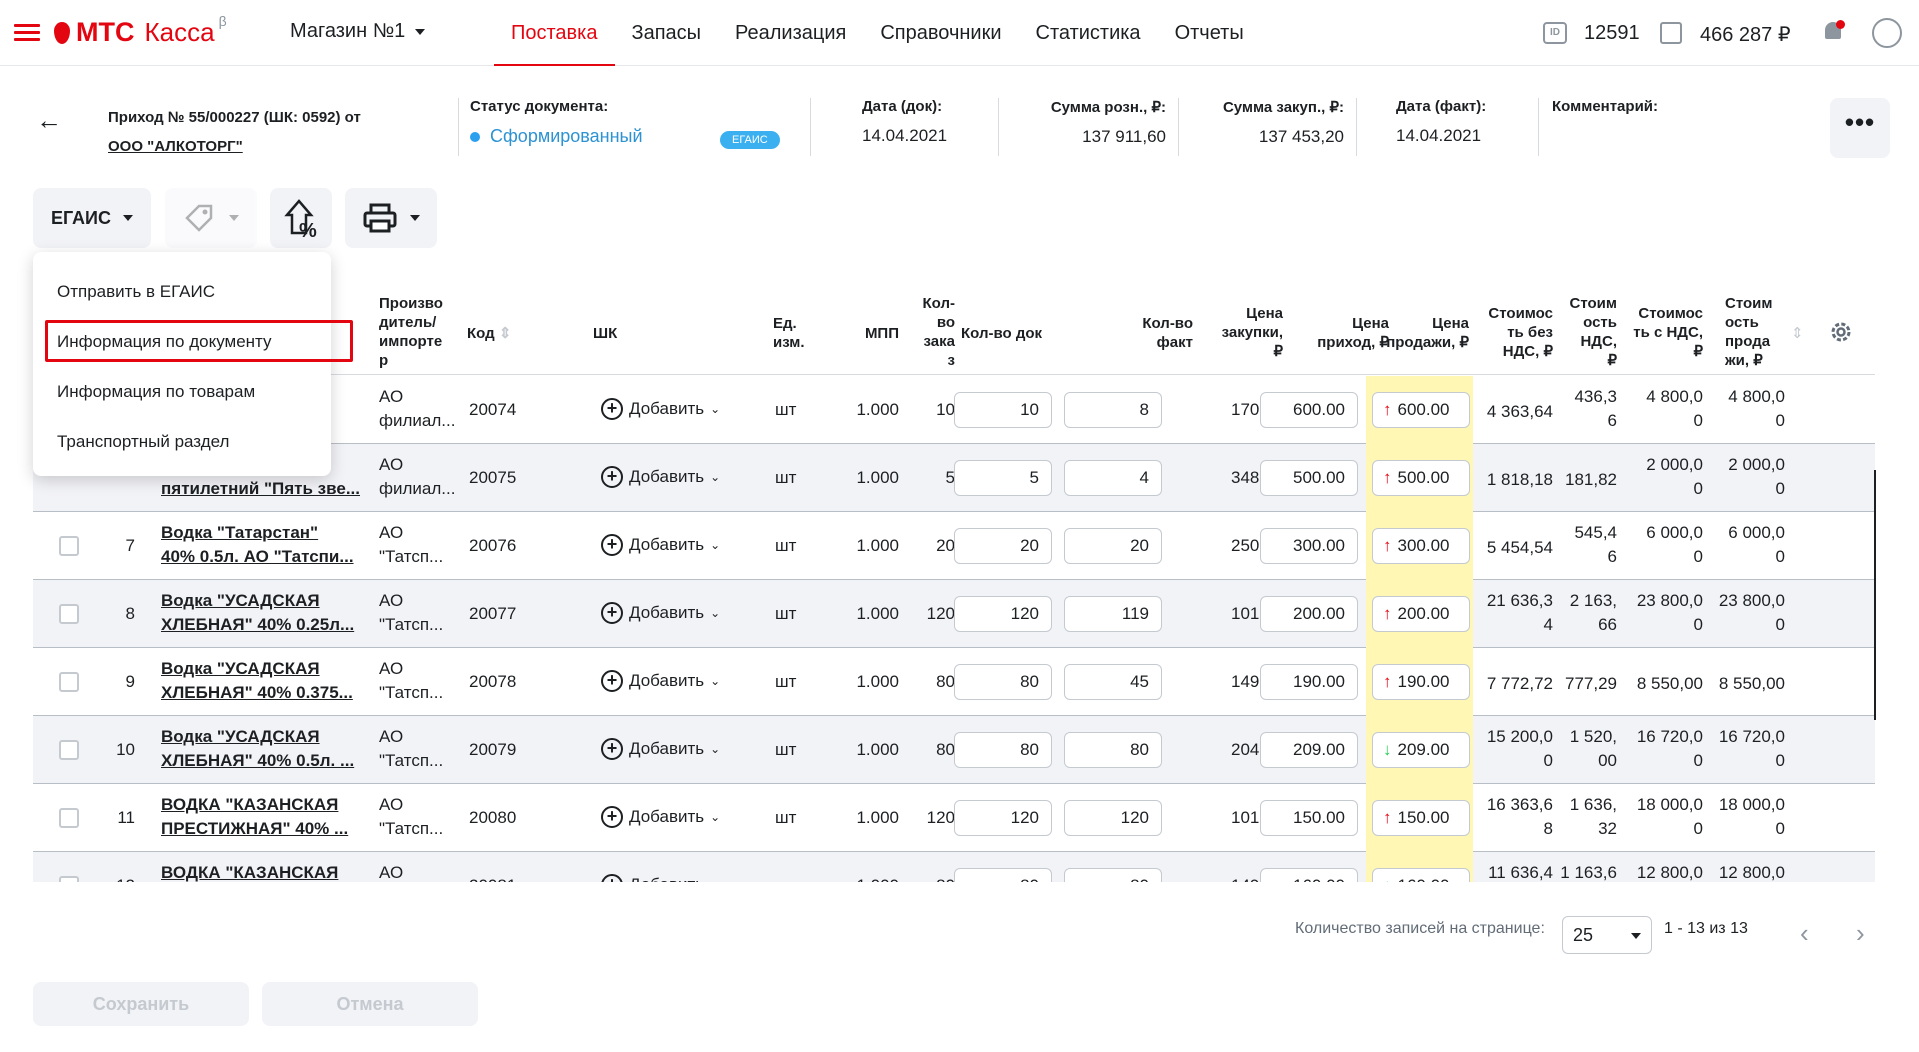 This screenshot has height=1052, width=1919. What do you see at coordinates (1421, 818) in the screenshot?
I see `price-sale-input: ↑ 150.00` at bounding box center [1421, 818].